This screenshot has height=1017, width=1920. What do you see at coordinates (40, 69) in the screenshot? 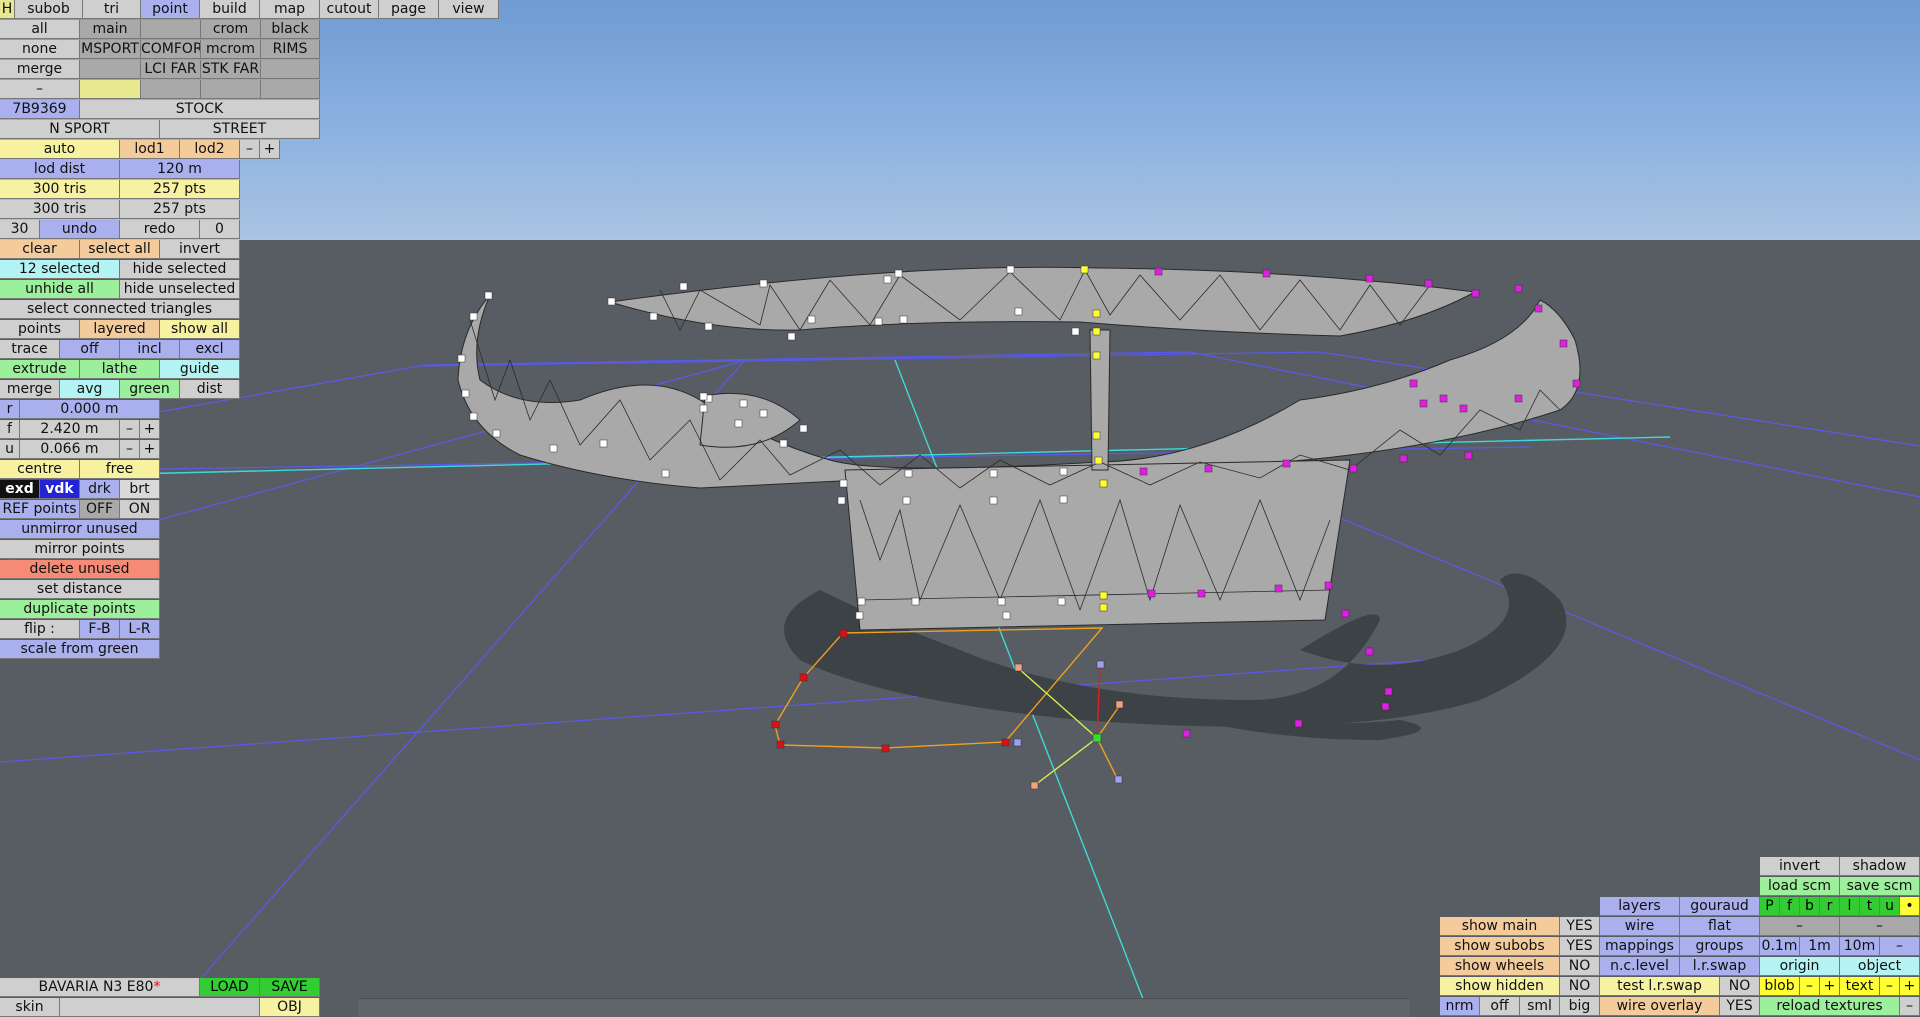
I see `subob-merge: merge` at bounding box center [40, 69].